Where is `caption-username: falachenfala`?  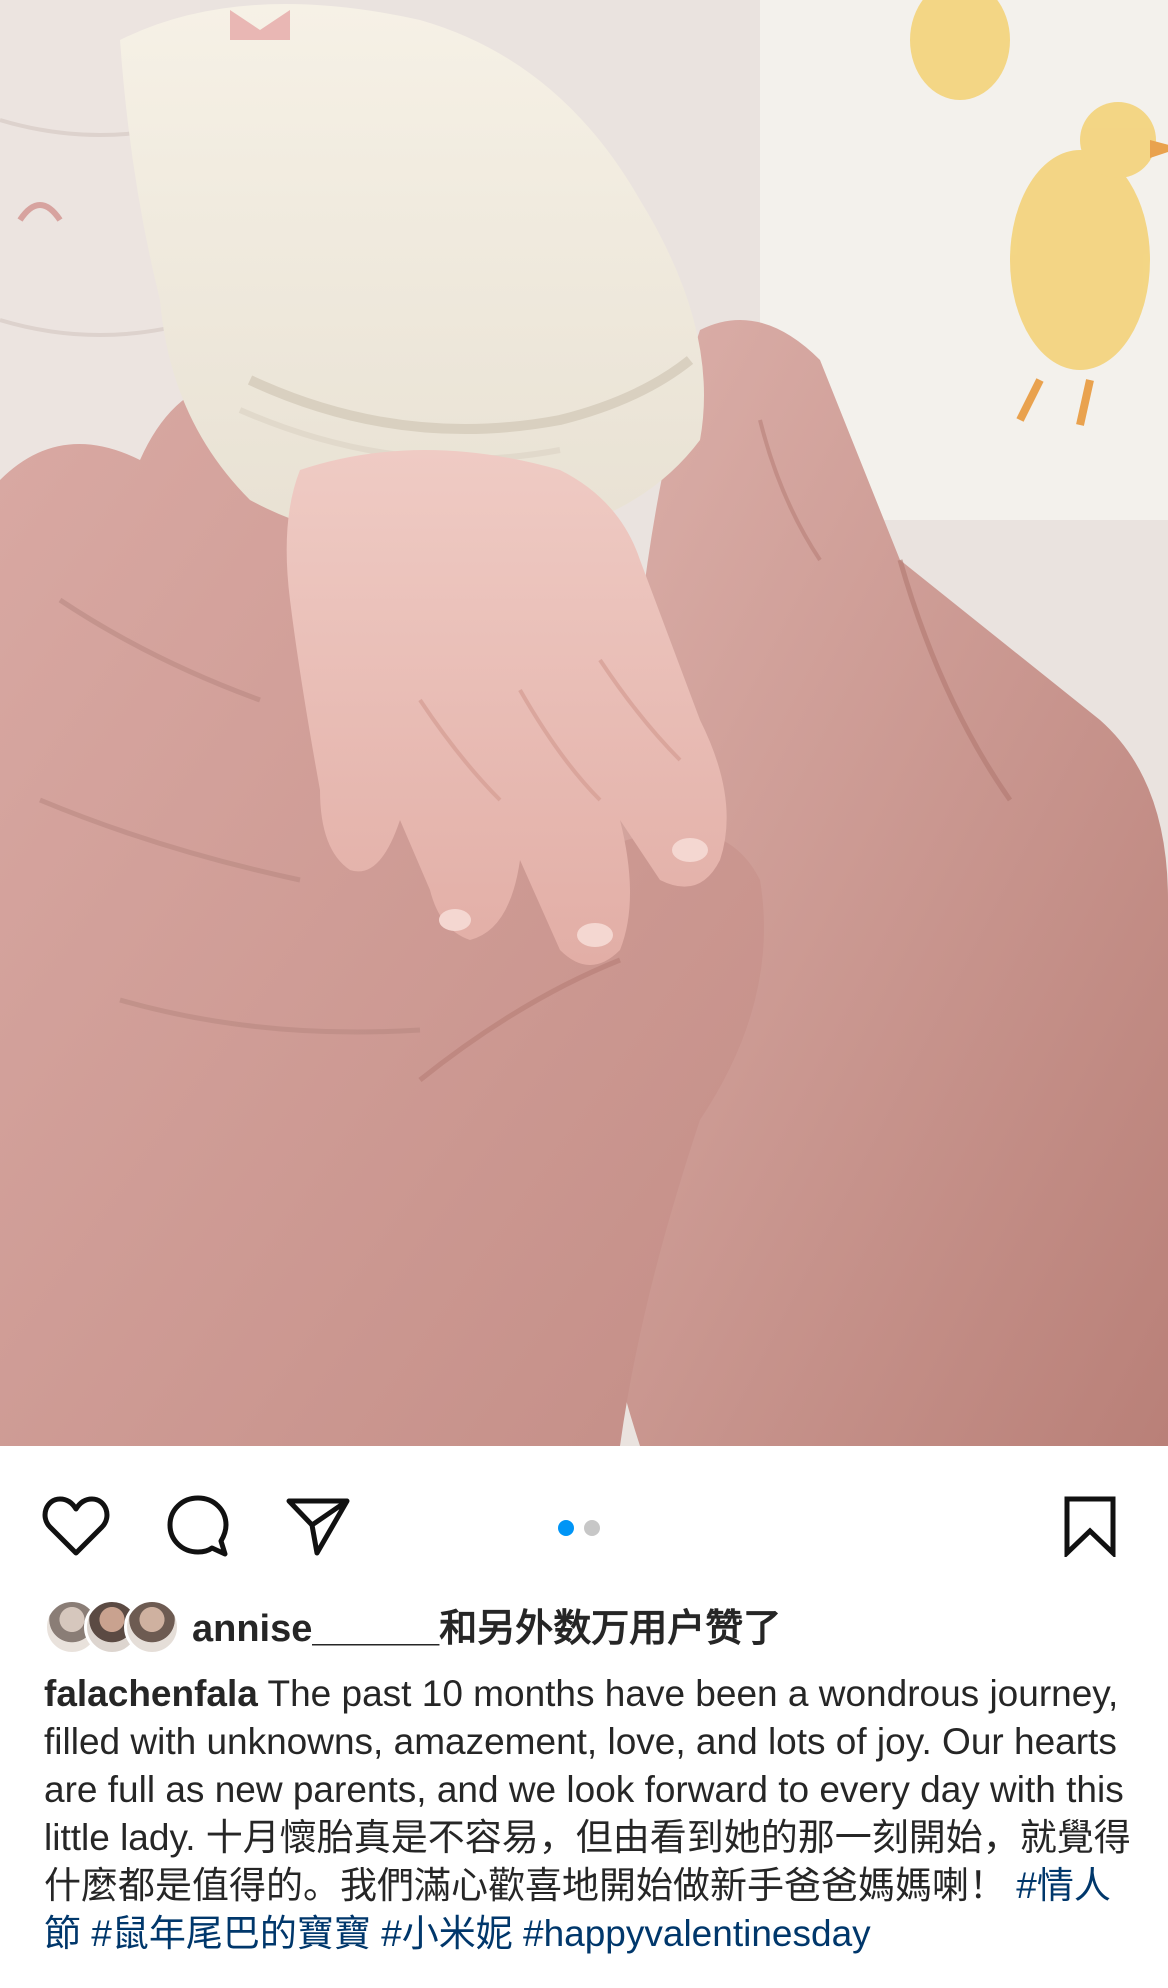 caption-username: falachenfala is located at coordinates (151, 1693).